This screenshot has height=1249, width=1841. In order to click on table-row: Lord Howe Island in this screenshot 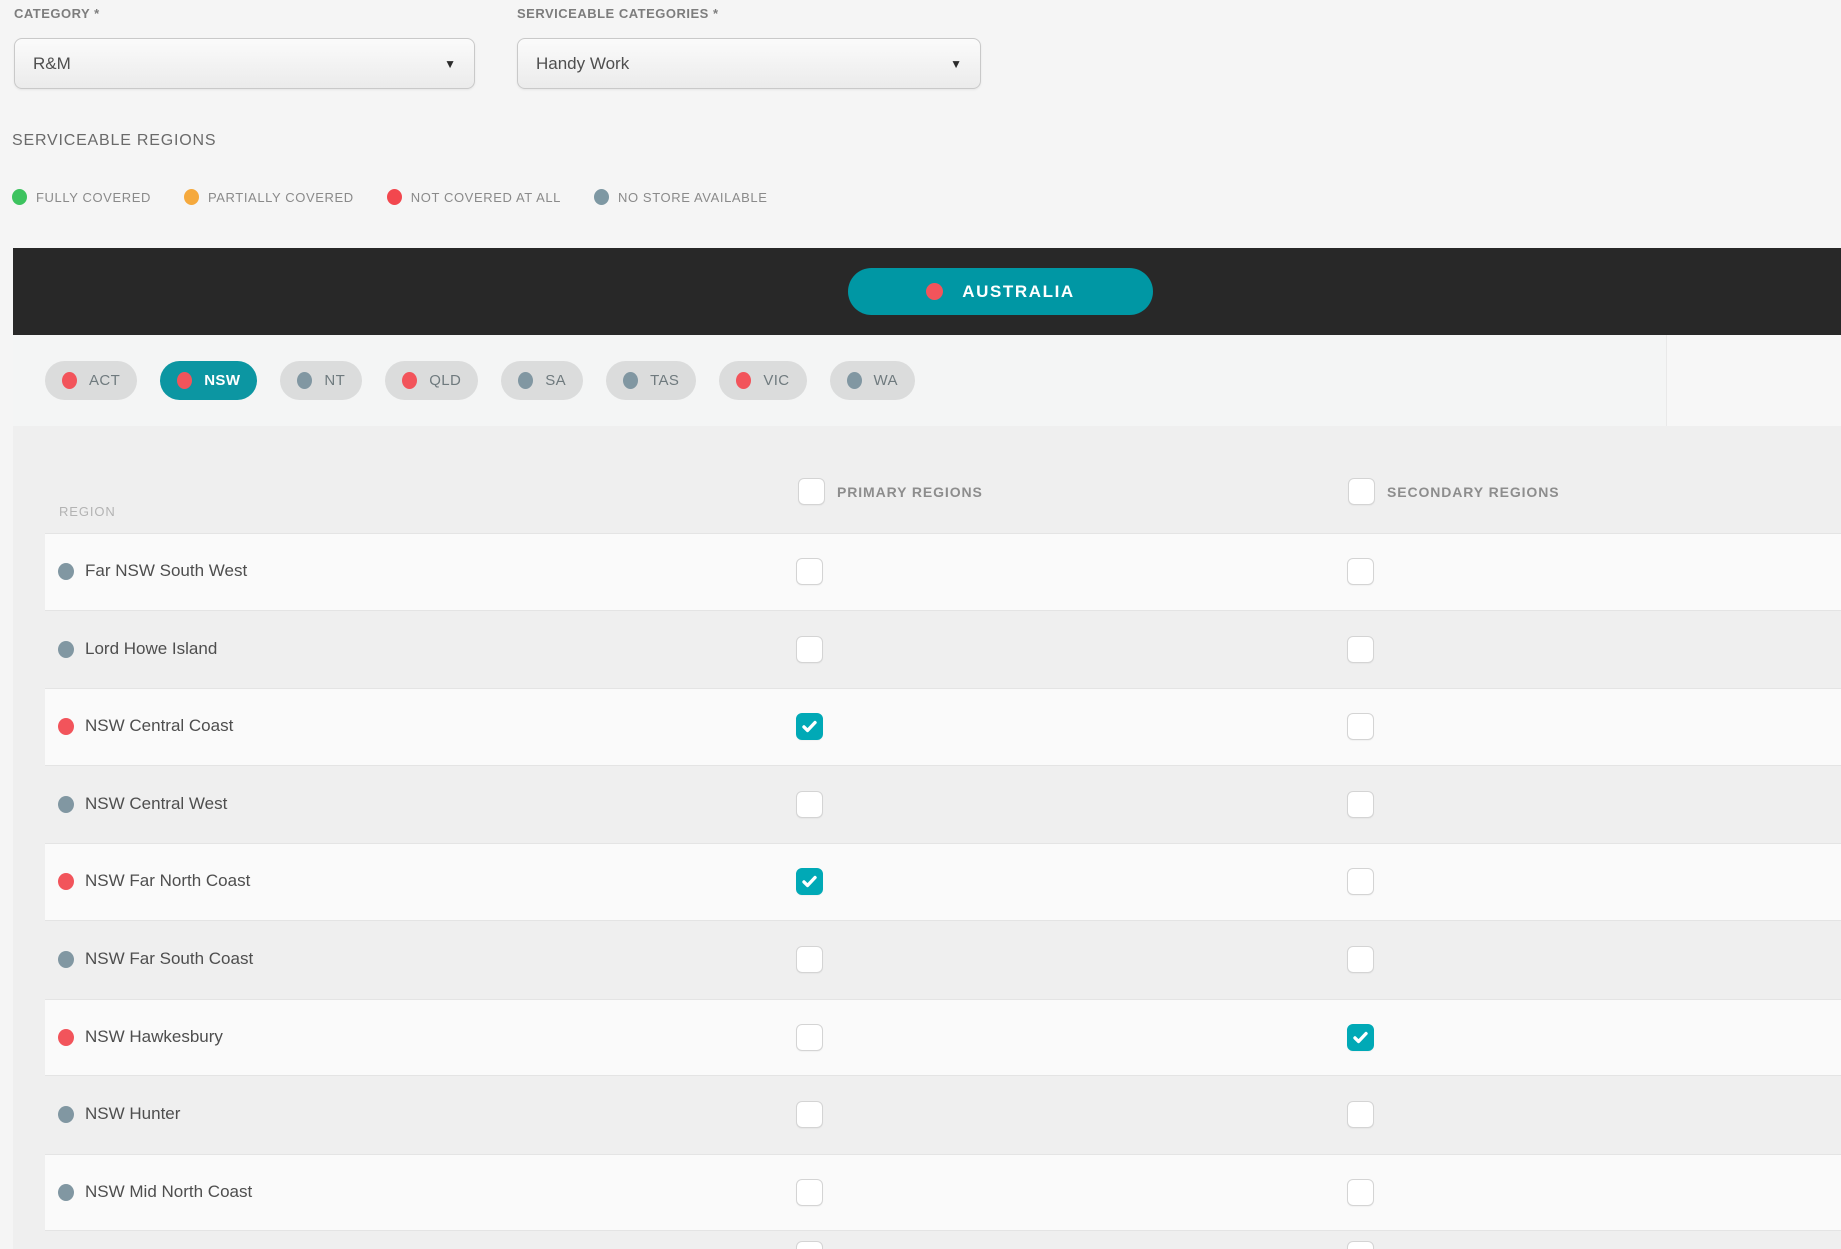, I will do `click(927, 650)`.